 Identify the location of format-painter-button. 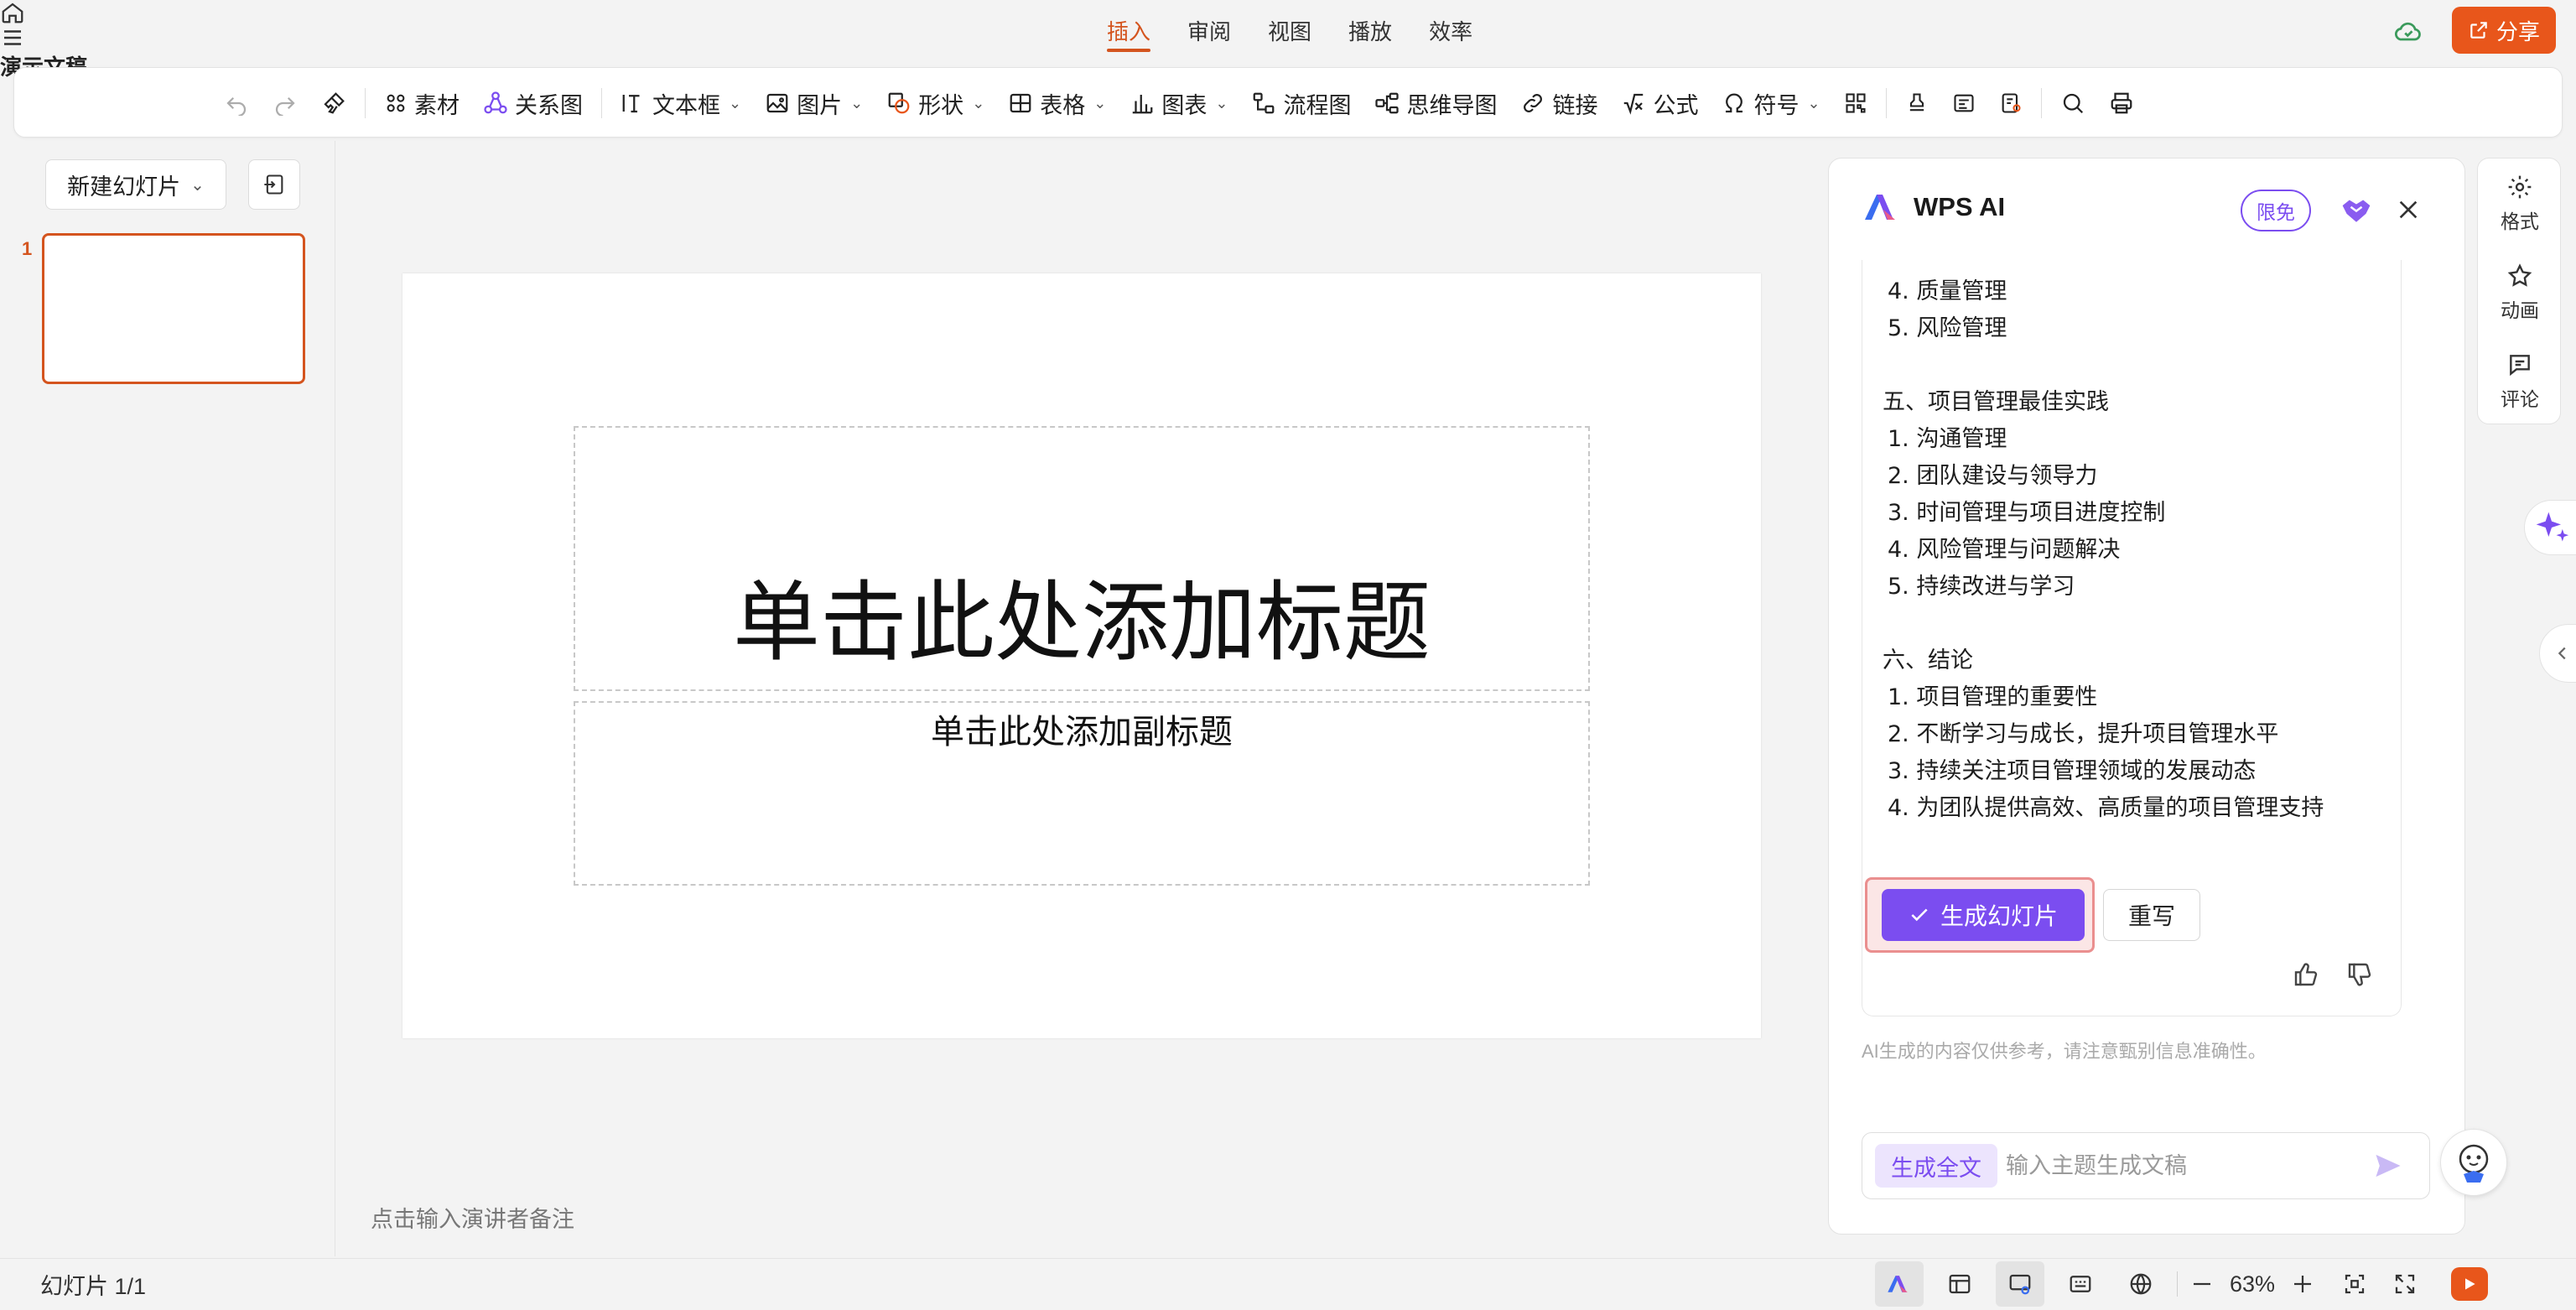
(333, 103).